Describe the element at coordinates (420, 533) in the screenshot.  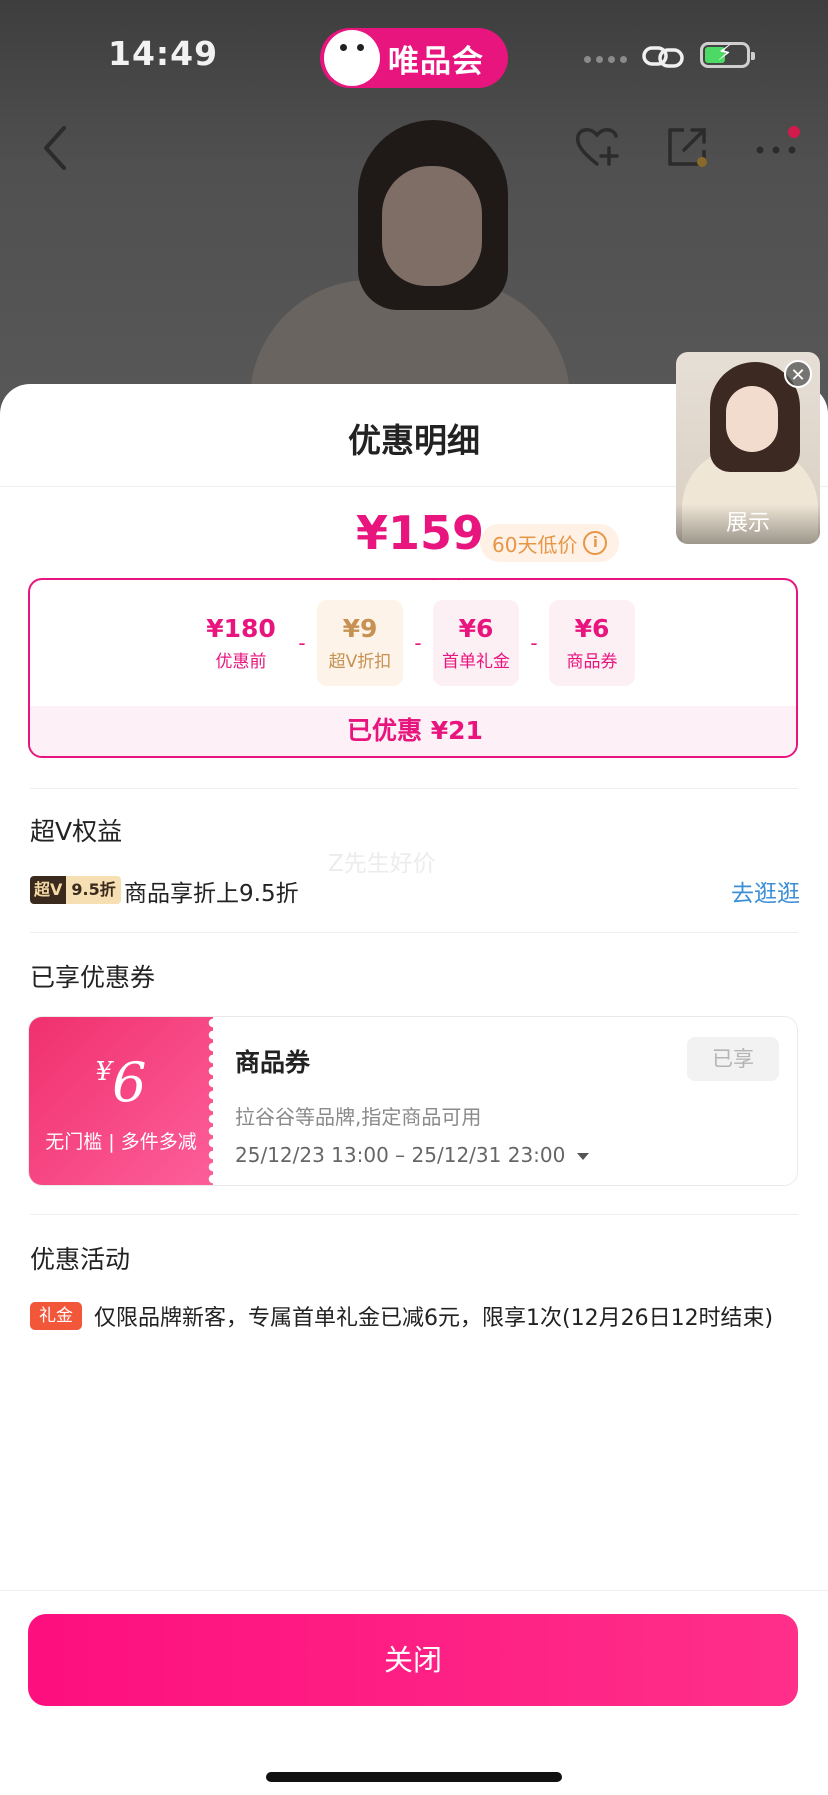
I see `final-price: ¥159` at that location.